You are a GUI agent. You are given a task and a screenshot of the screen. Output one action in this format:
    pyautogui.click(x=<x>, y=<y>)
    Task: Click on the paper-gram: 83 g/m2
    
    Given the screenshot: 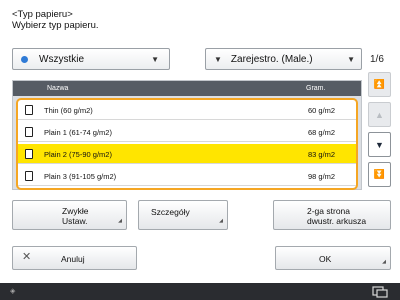 What is the action you would take?
    pyautogui.click(x=322, y=154)
    